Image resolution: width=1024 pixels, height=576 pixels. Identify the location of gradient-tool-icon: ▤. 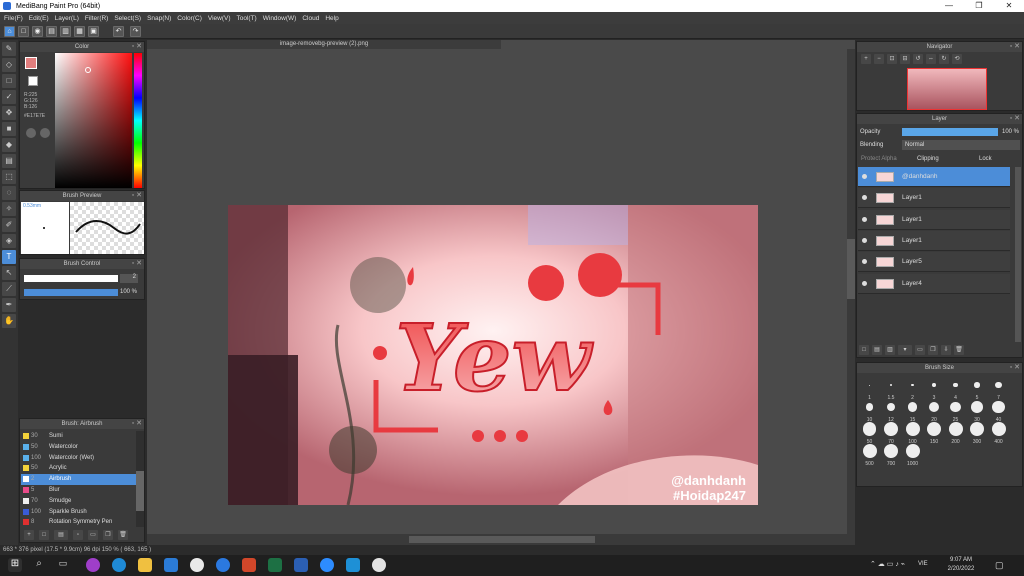
(9, 161).